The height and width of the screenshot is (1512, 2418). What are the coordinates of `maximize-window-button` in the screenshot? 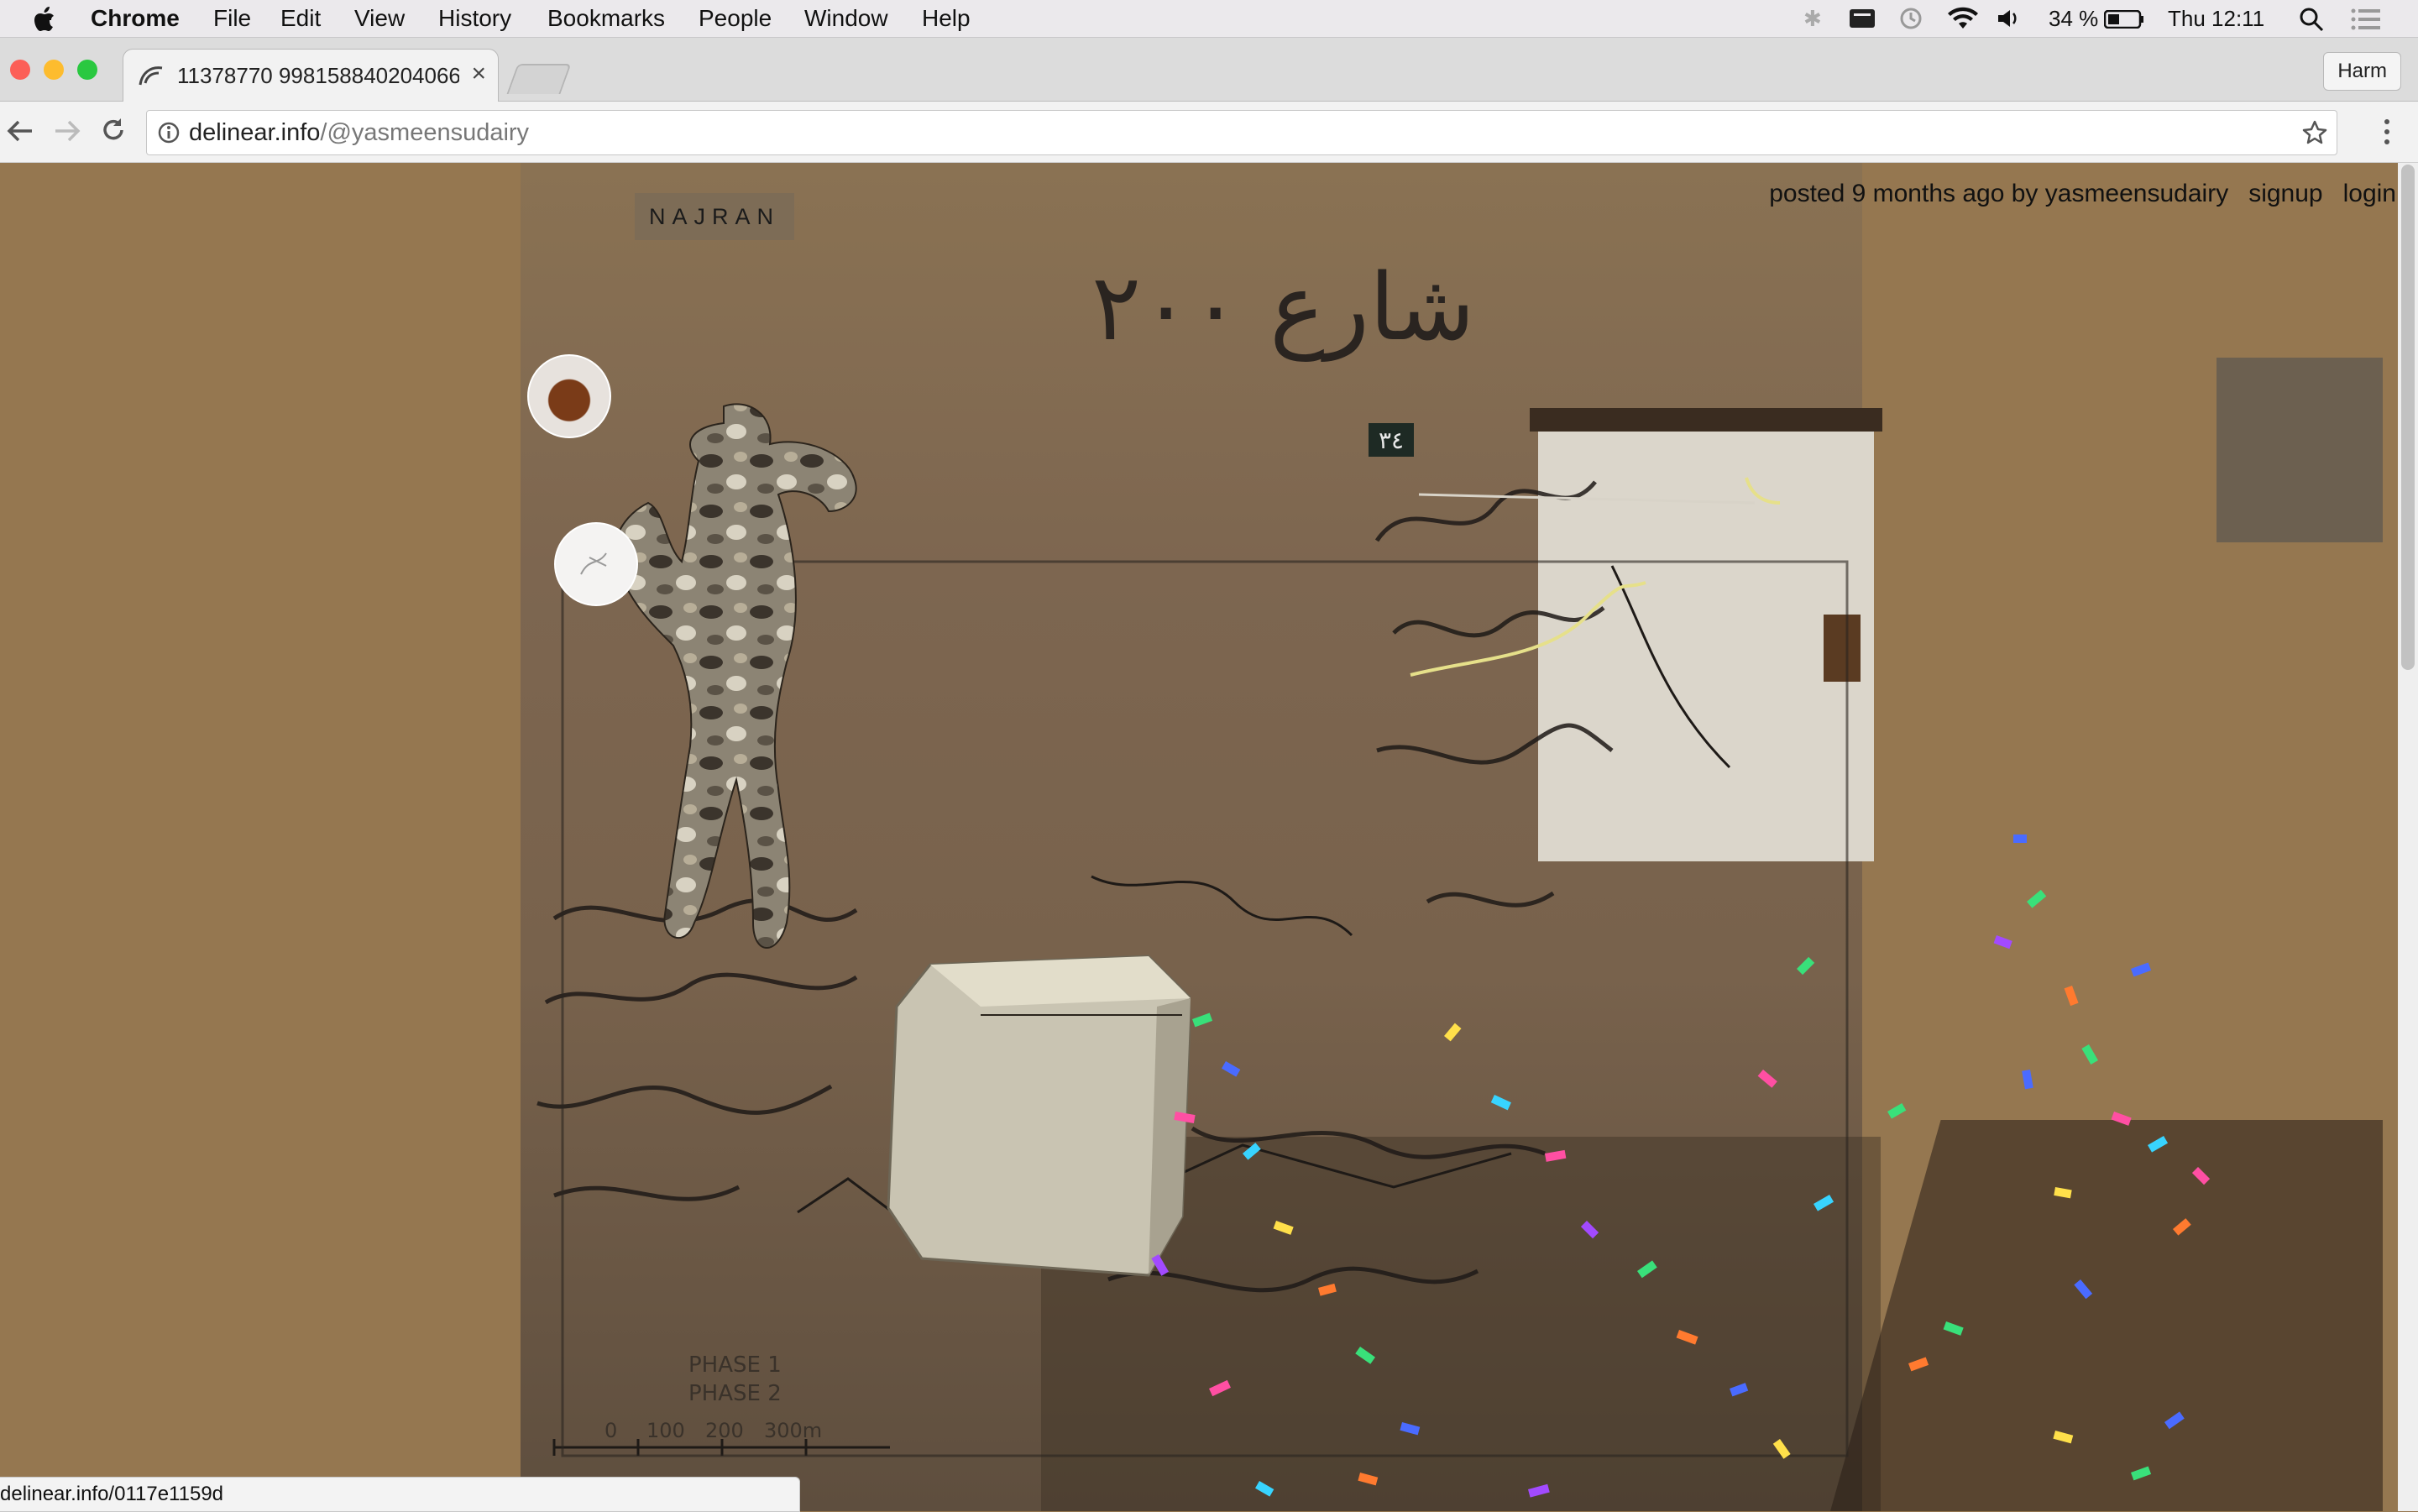 It's located at (87, 70).